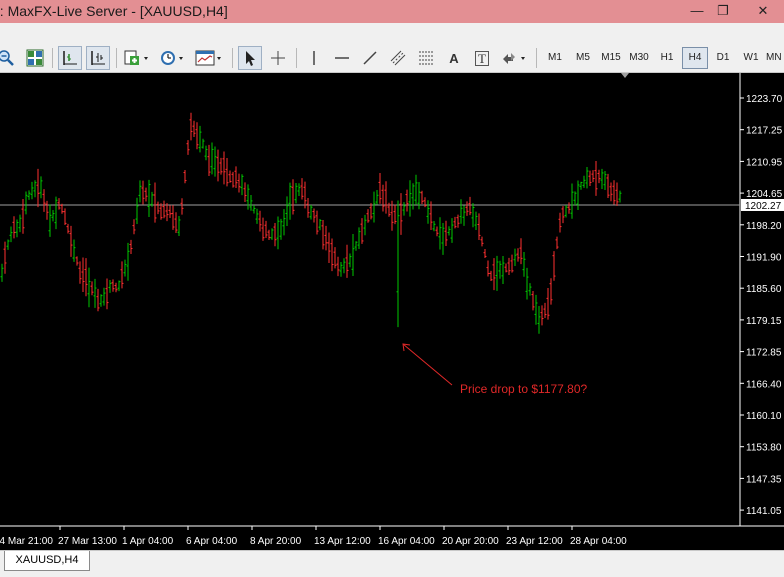  I want to click on time-axis-label: 24 Mar 21:00, so click(26, 541).